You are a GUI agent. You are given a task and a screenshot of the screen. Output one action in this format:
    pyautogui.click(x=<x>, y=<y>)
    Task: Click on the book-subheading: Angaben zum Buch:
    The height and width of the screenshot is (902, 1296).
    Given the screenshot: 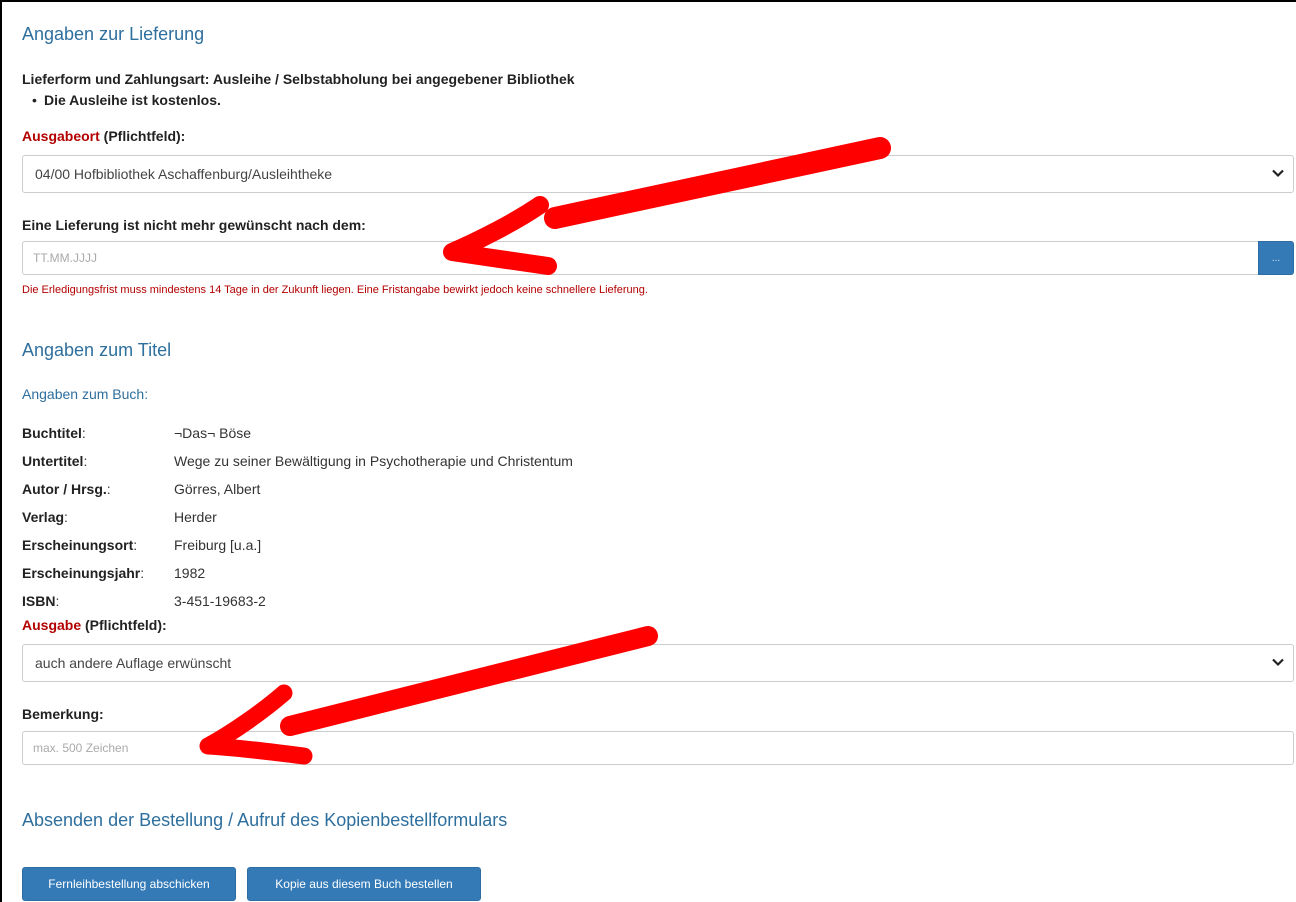 What is the action you would take?
    pyautogui.click(x=85, y=394)
    